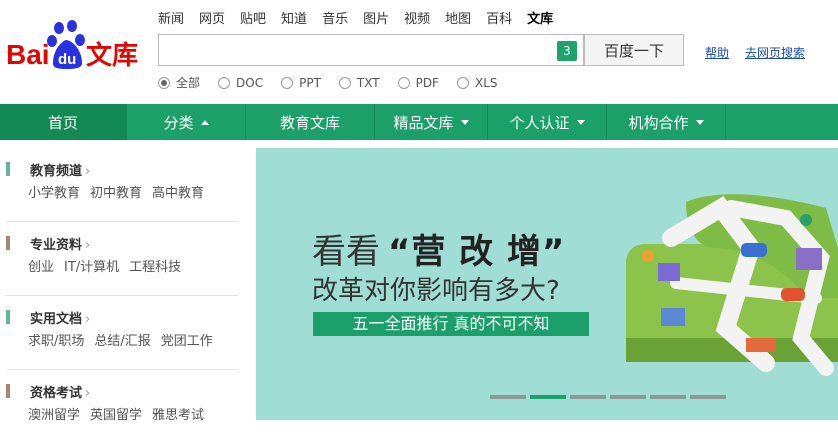 The image size is (838, 443). What do you see at coordinates (547, 122) in the screenshot?
I see `nav-personal-certification: 个人认证` at bounding box center [547, 122].